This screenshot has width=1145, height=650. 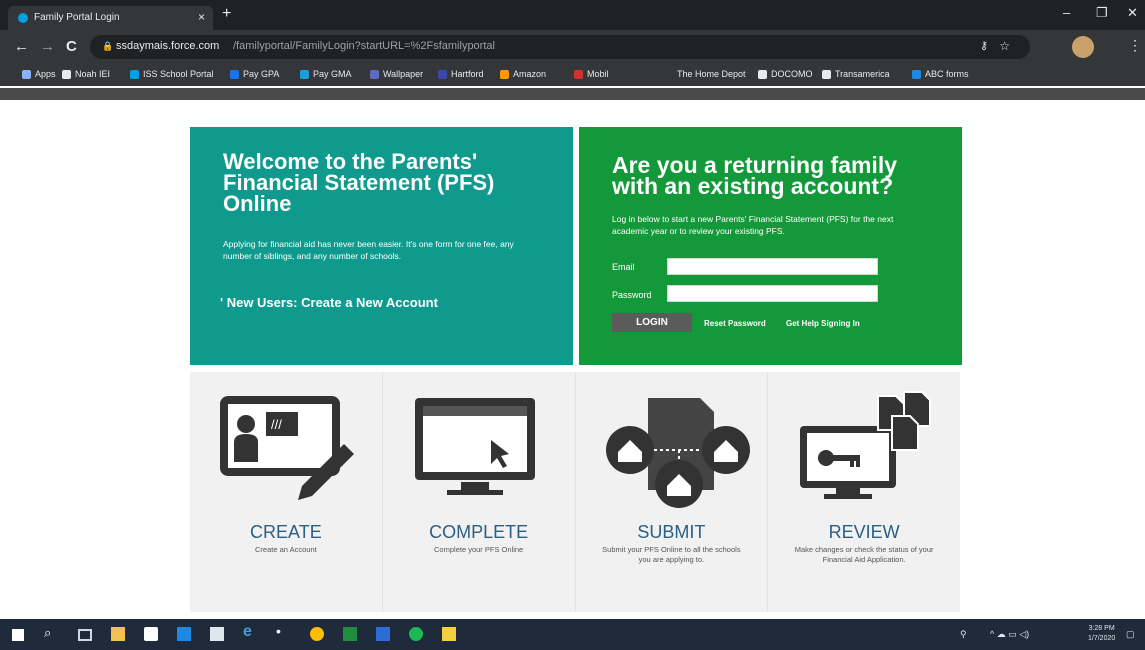 What do you see at coordinates (332, 74) in the screenshot?
I see `bookmark-label: Pay GMA` at bounding box center [332, 74].